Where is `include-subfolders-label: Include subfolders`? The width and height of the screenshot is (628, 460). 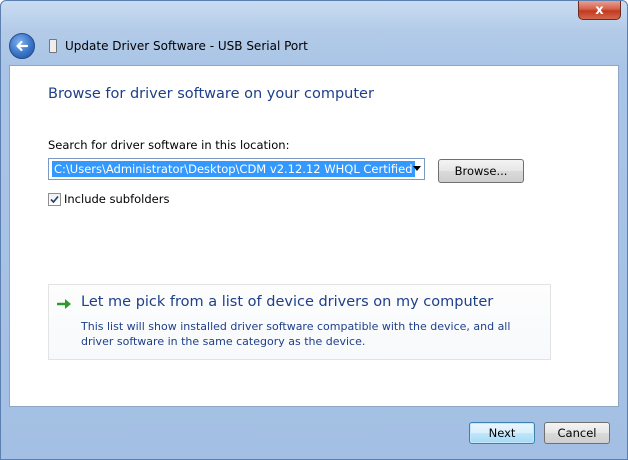
include-subfolders-label: Include subfolders is located at coordinates (116, 199).